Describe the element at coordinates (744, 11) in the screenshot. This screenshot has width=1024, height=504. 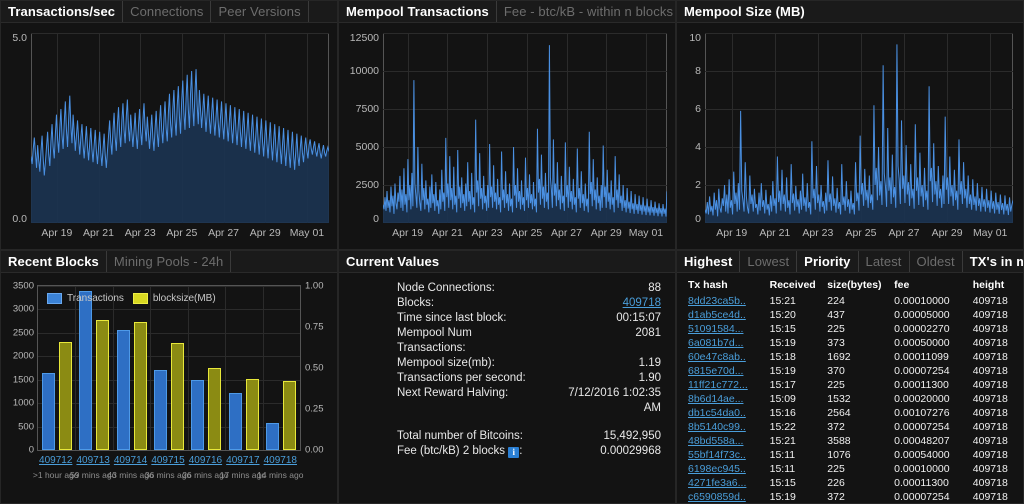
I see `tab-mempool-size: Mempool Size (MB)` at that location.